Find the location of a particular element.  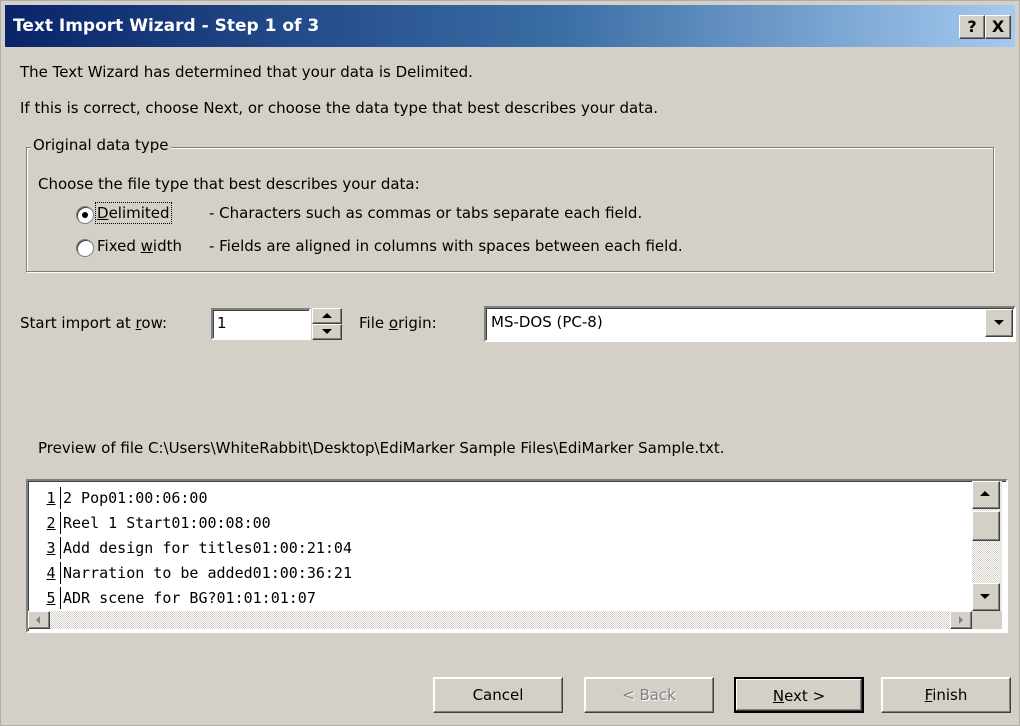

file-origin-select: MS-DOS (PC-8) is located at coordinates (750, 324).